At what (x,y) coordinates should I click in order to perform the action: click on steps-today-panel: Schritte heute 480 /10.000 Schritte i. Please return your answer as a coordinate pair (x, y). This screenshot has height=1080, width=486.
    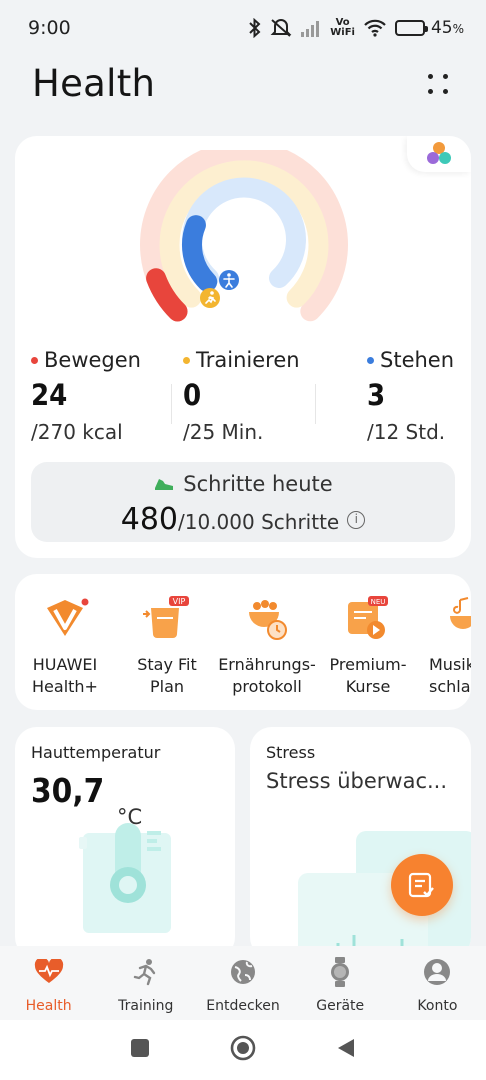
    Looking at the image, I should click on (243, 502).